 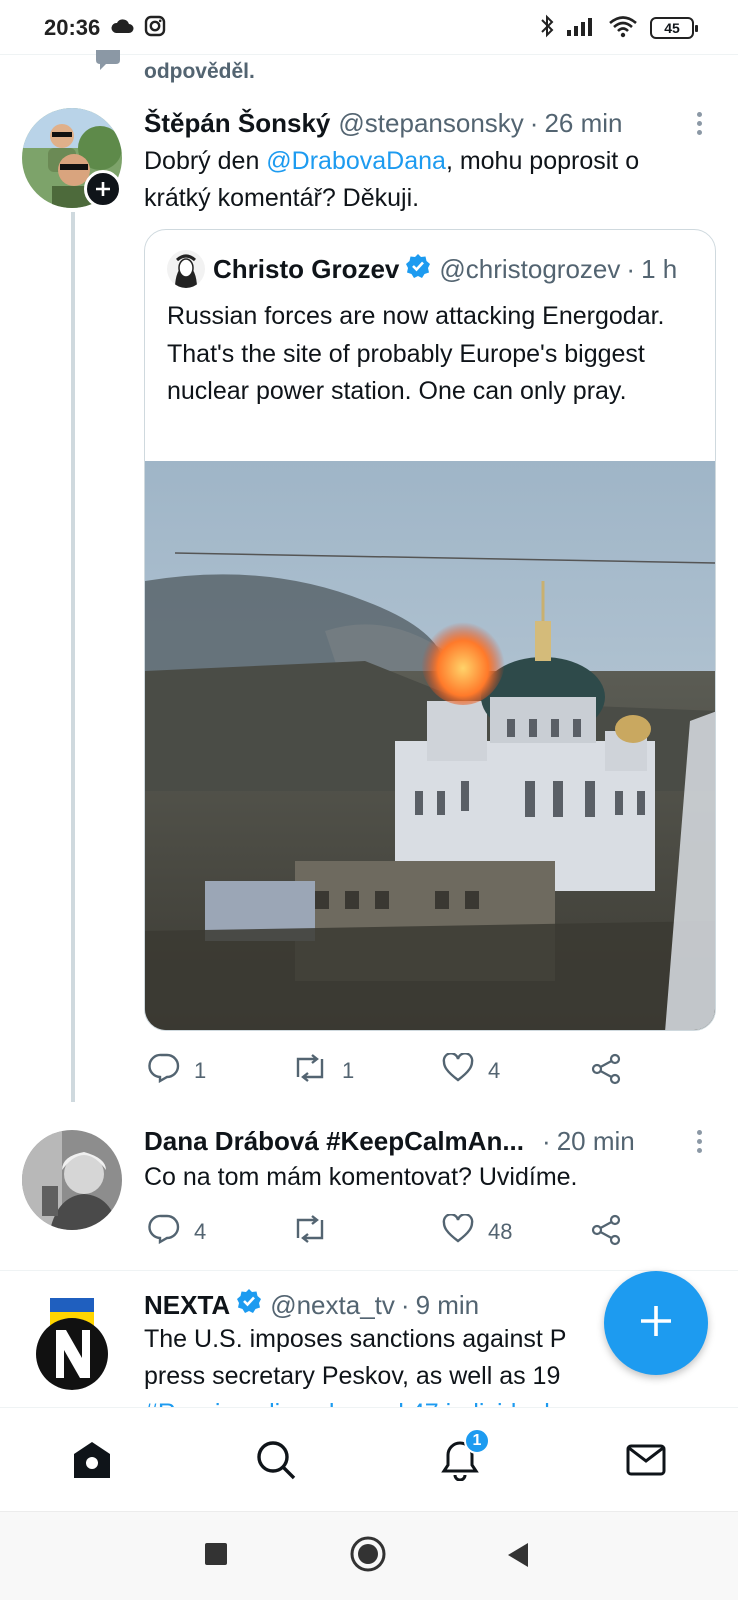 I want to click on reply-bubble-icon, so click(x=108, y=63).